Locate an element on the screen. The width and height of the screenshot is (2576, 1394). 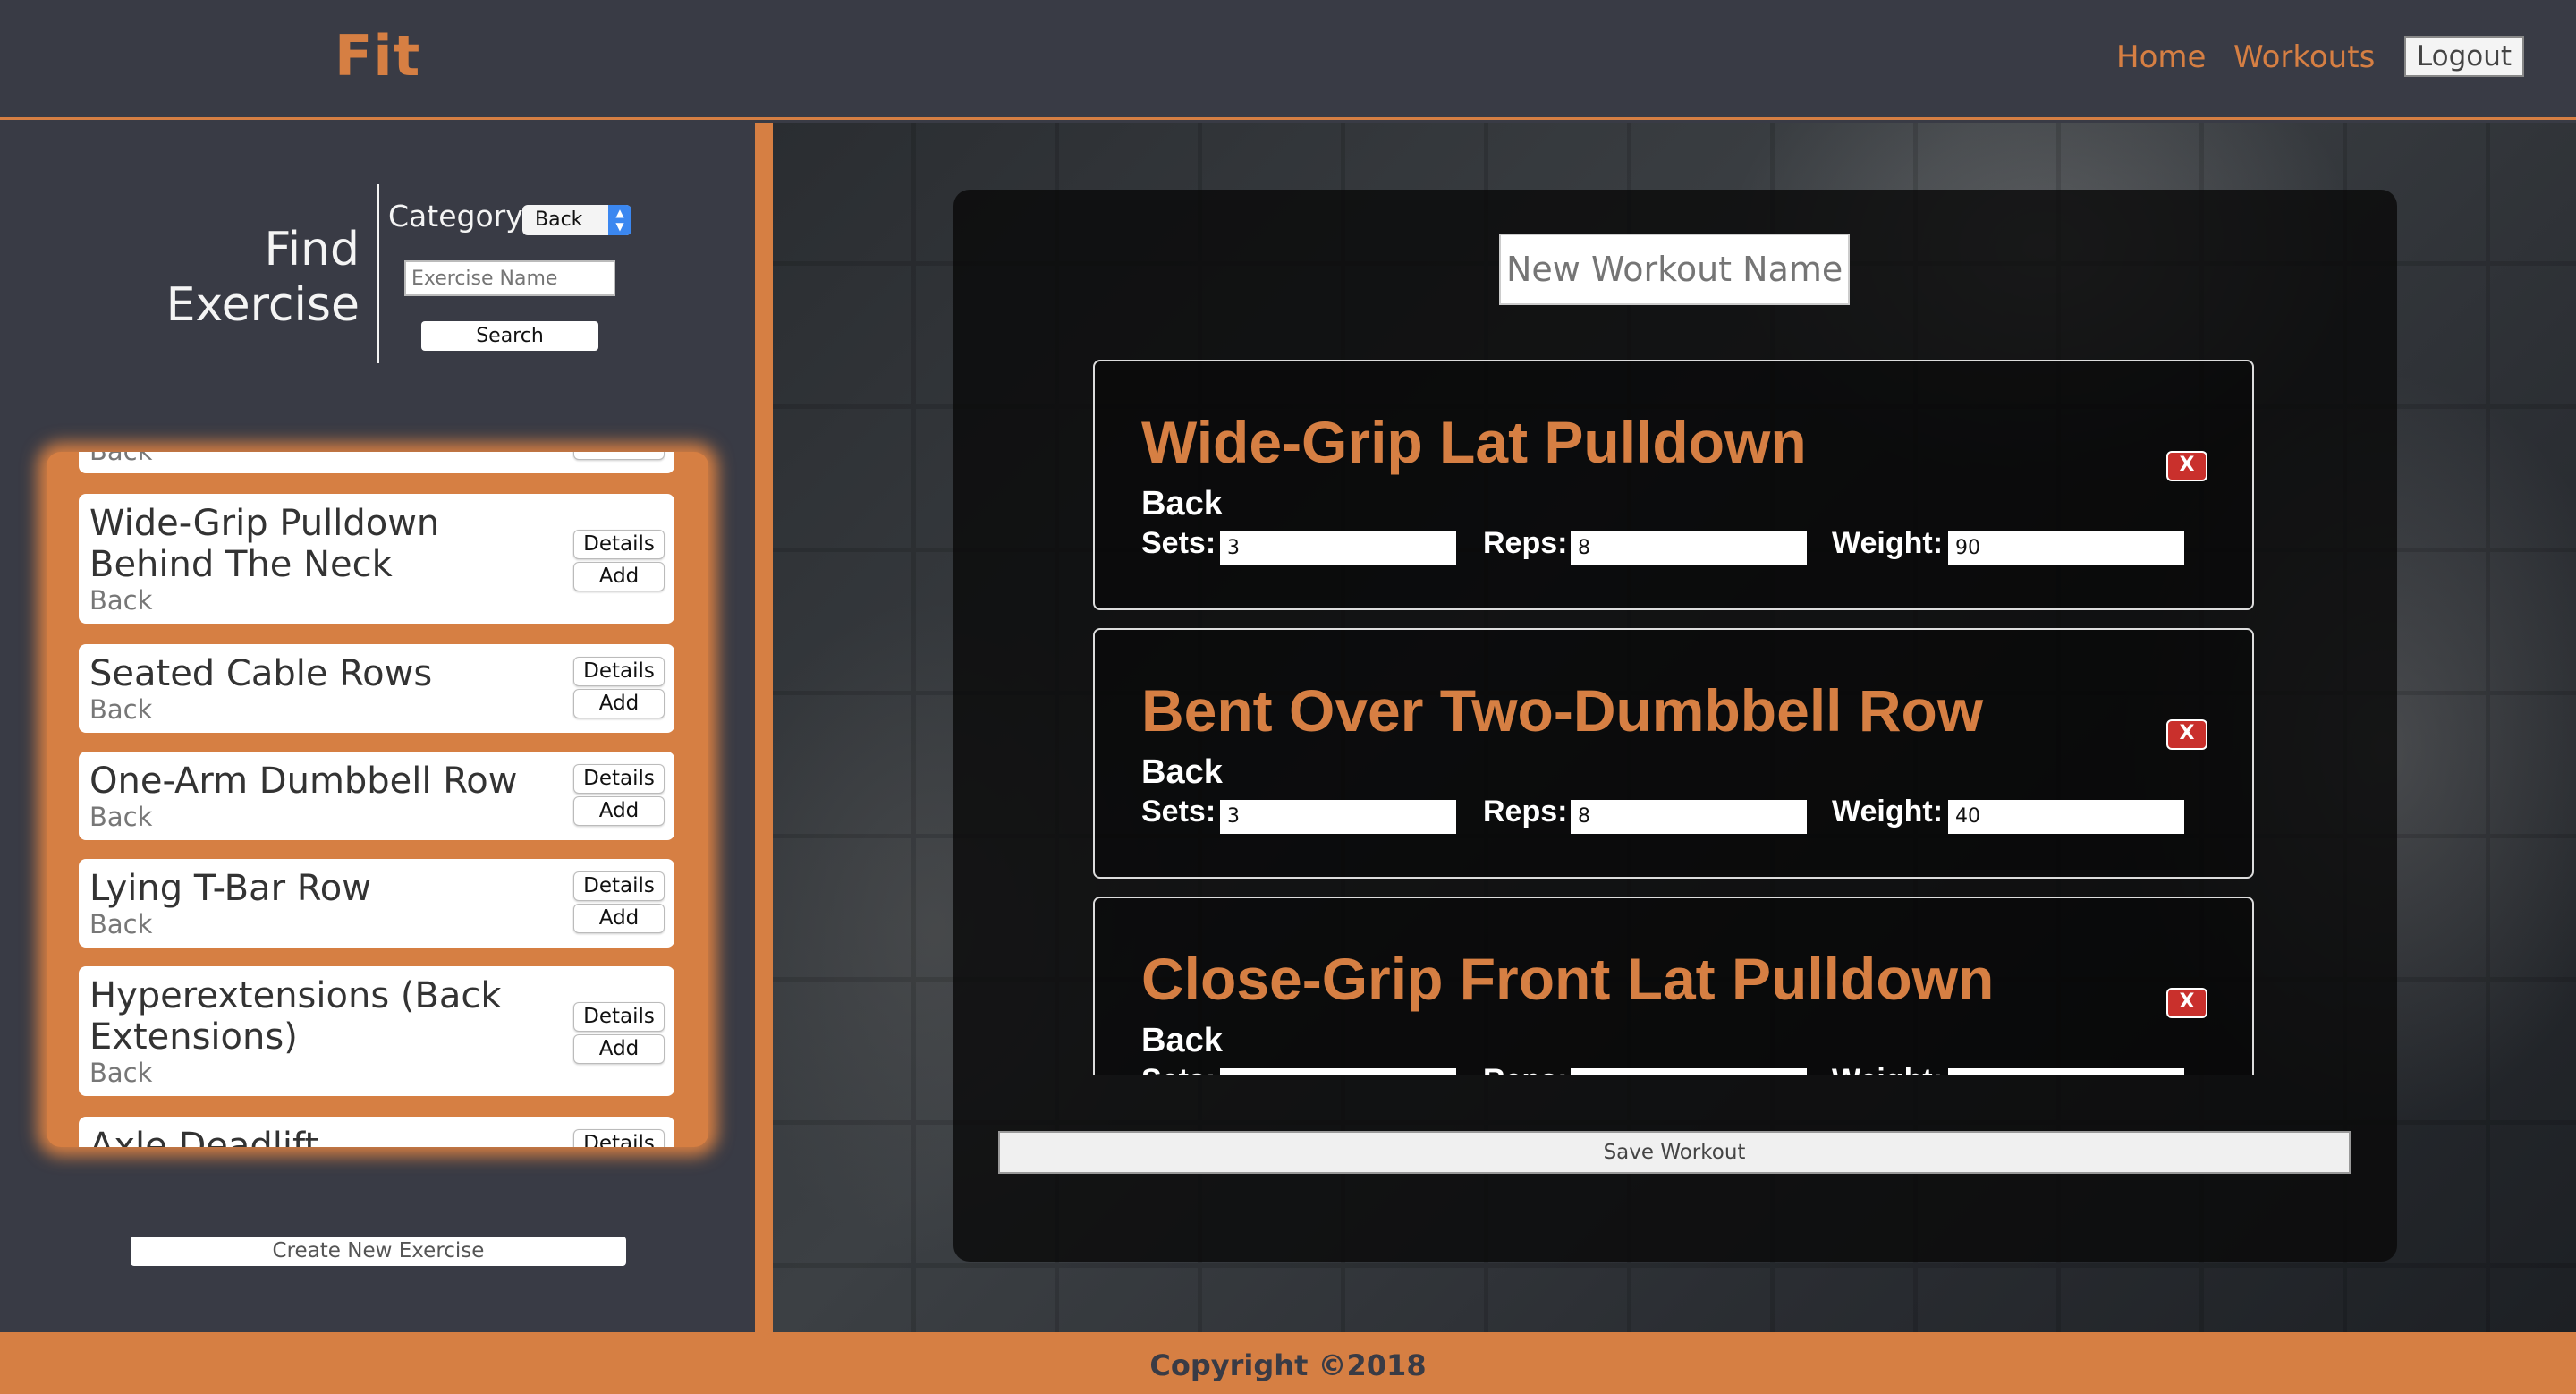
exercise-name: Wide-Grip Pulldown Behind The Neck is located at coordinates (264, 544).